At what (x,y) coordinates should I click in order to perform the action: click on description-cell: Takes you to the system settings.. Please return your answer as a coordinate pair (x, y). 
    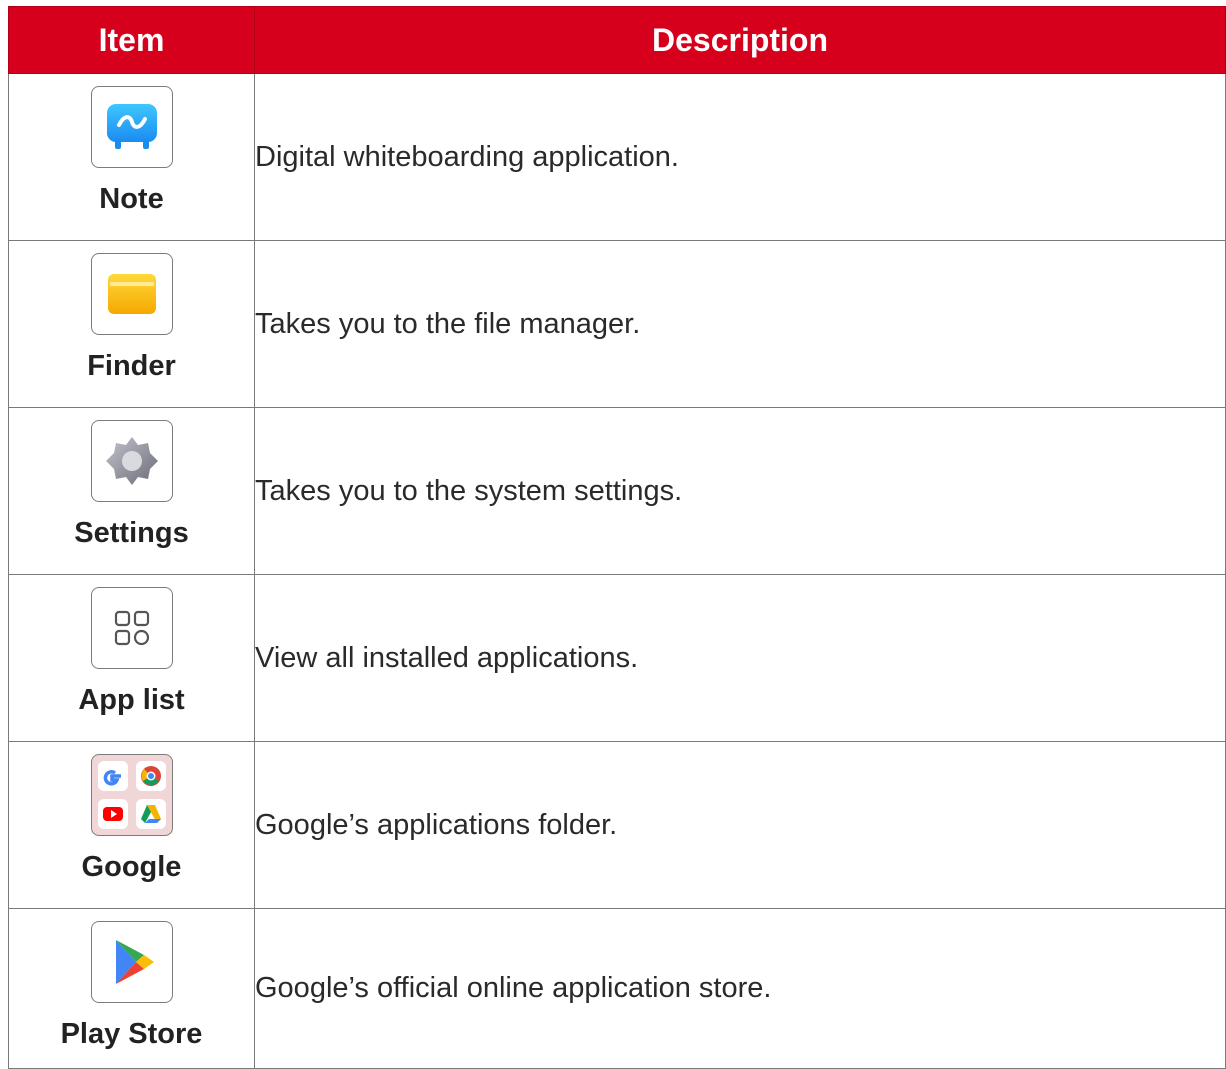
    Looking at the image, I should click on (740, 491).